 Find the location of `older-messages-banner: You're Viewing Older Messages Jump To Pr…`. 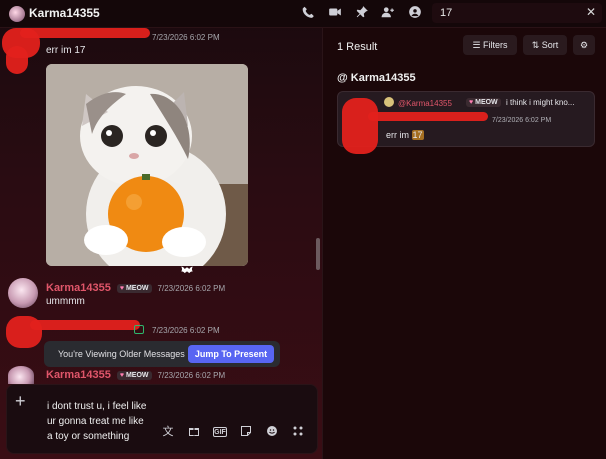

older-messages-banner: You're Viewing Older Messages Jump To Pr… is located at coordinates (162, 354).